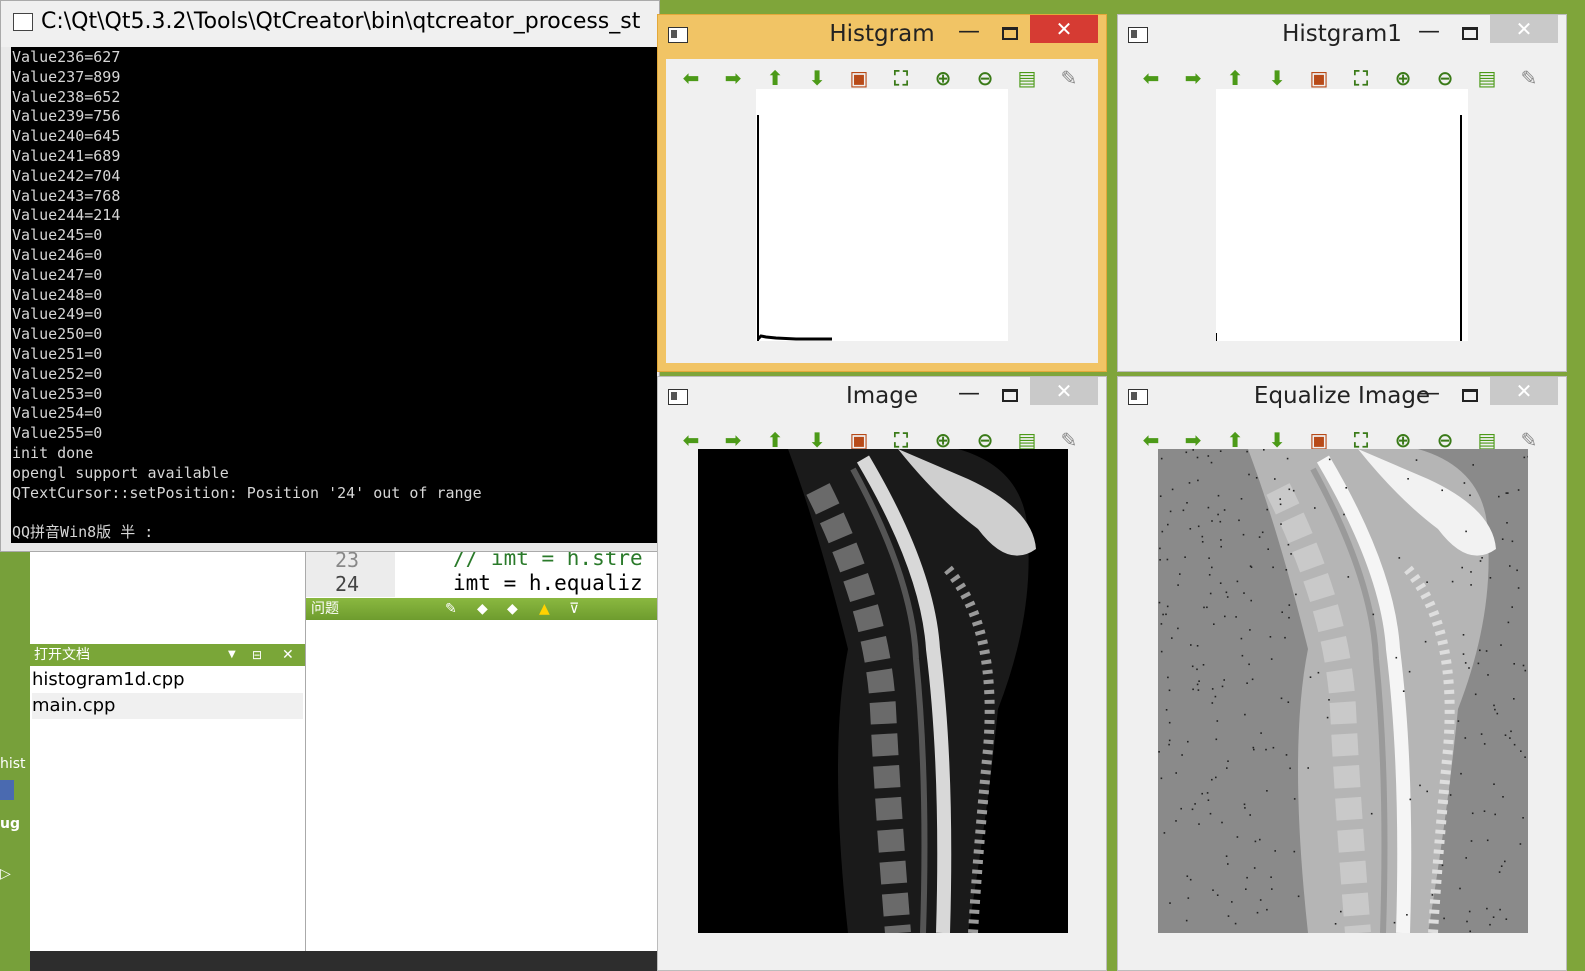 The image size is (1585, 971). What do you see at coordinates (257, 655) in the screenshot?
I see `split-icon: ⊟` at bounding box center [257, 655].